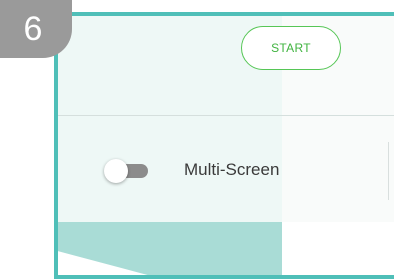 The image size is (394, 279). I want to click on step-number-badge: 6, so click(36, 29).